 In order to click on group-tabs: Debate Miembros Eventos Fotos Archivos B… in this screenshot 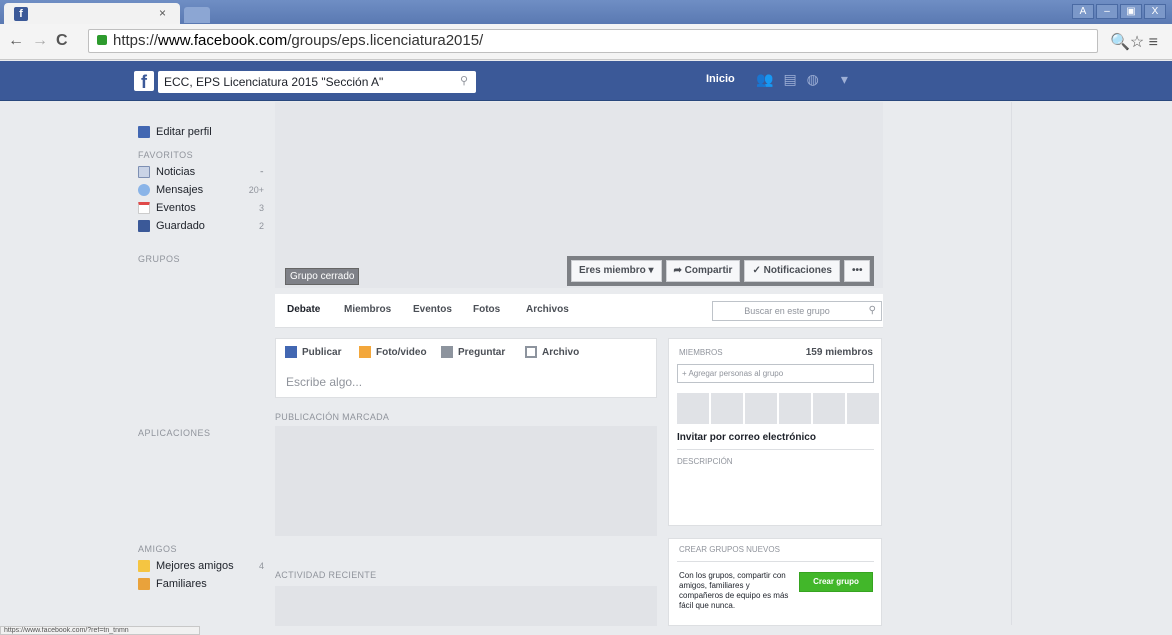, I will do `click(579, 311)`.